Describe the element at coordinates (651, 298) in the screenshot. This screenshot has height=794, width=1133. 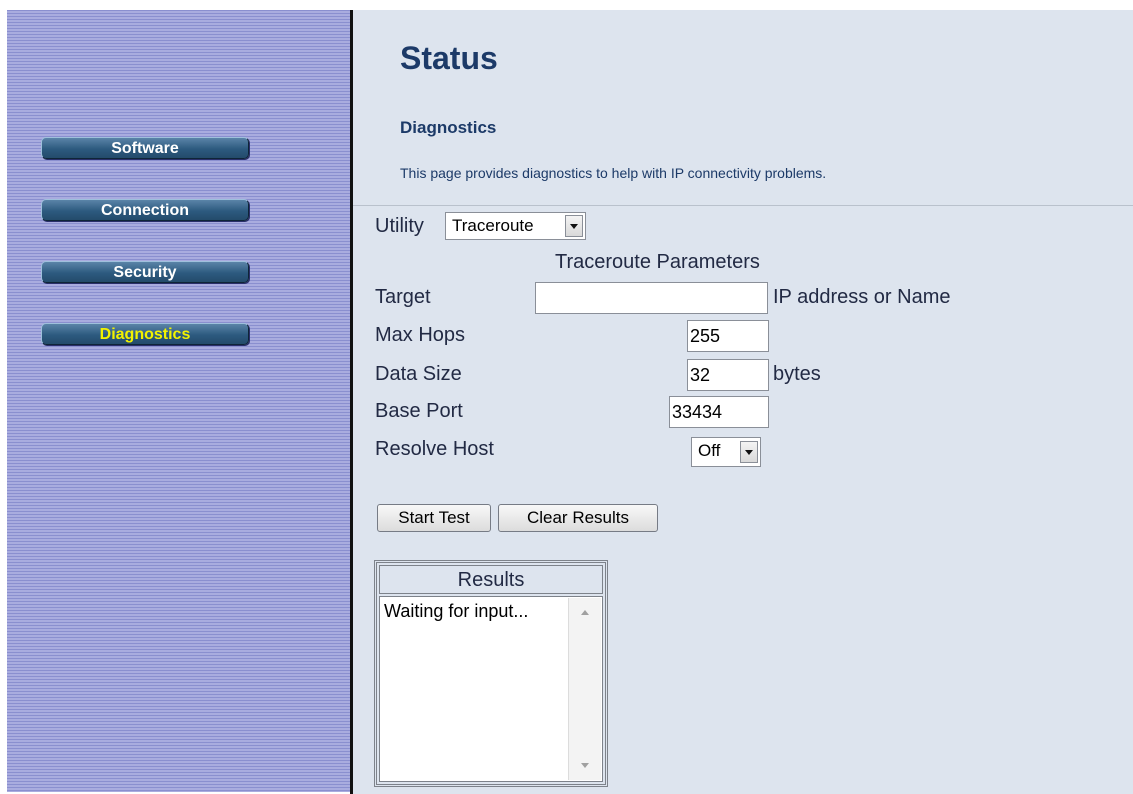
I see `target-input` at that location.